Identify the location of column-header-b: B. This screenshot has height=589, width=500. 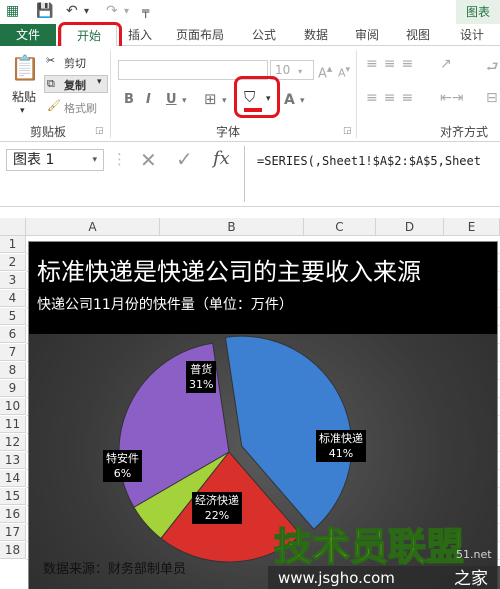
(232, 227).